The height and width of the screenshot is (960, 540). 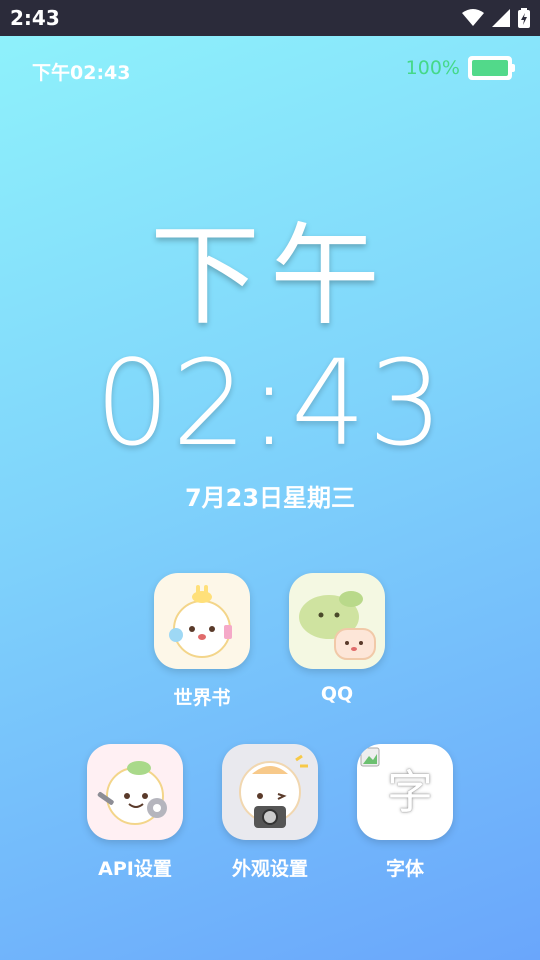 What do you see at coordinates (524, 18) in the screenshot?
I see `battery-charging-icon` at bounding box center [524, 18].